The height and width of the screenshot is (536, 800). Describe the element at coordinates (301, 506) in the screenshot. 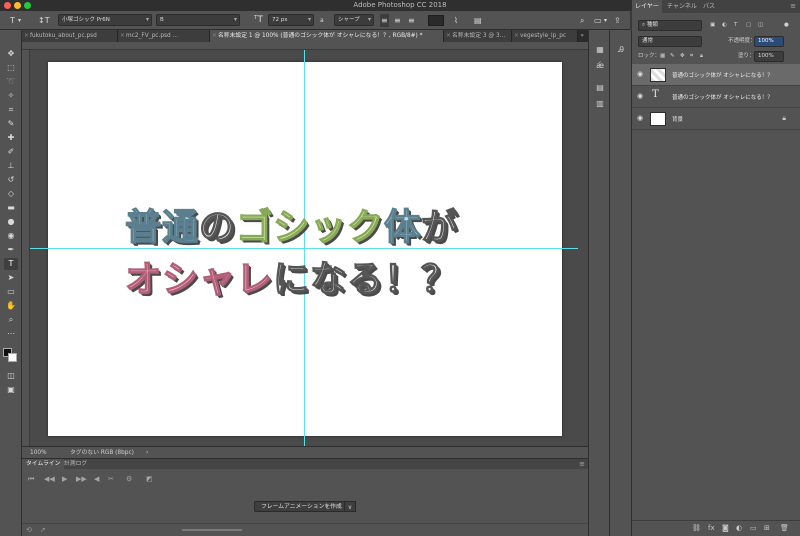

I see `create-frame-animation-button: フレームアニメーションを作成` at that location.